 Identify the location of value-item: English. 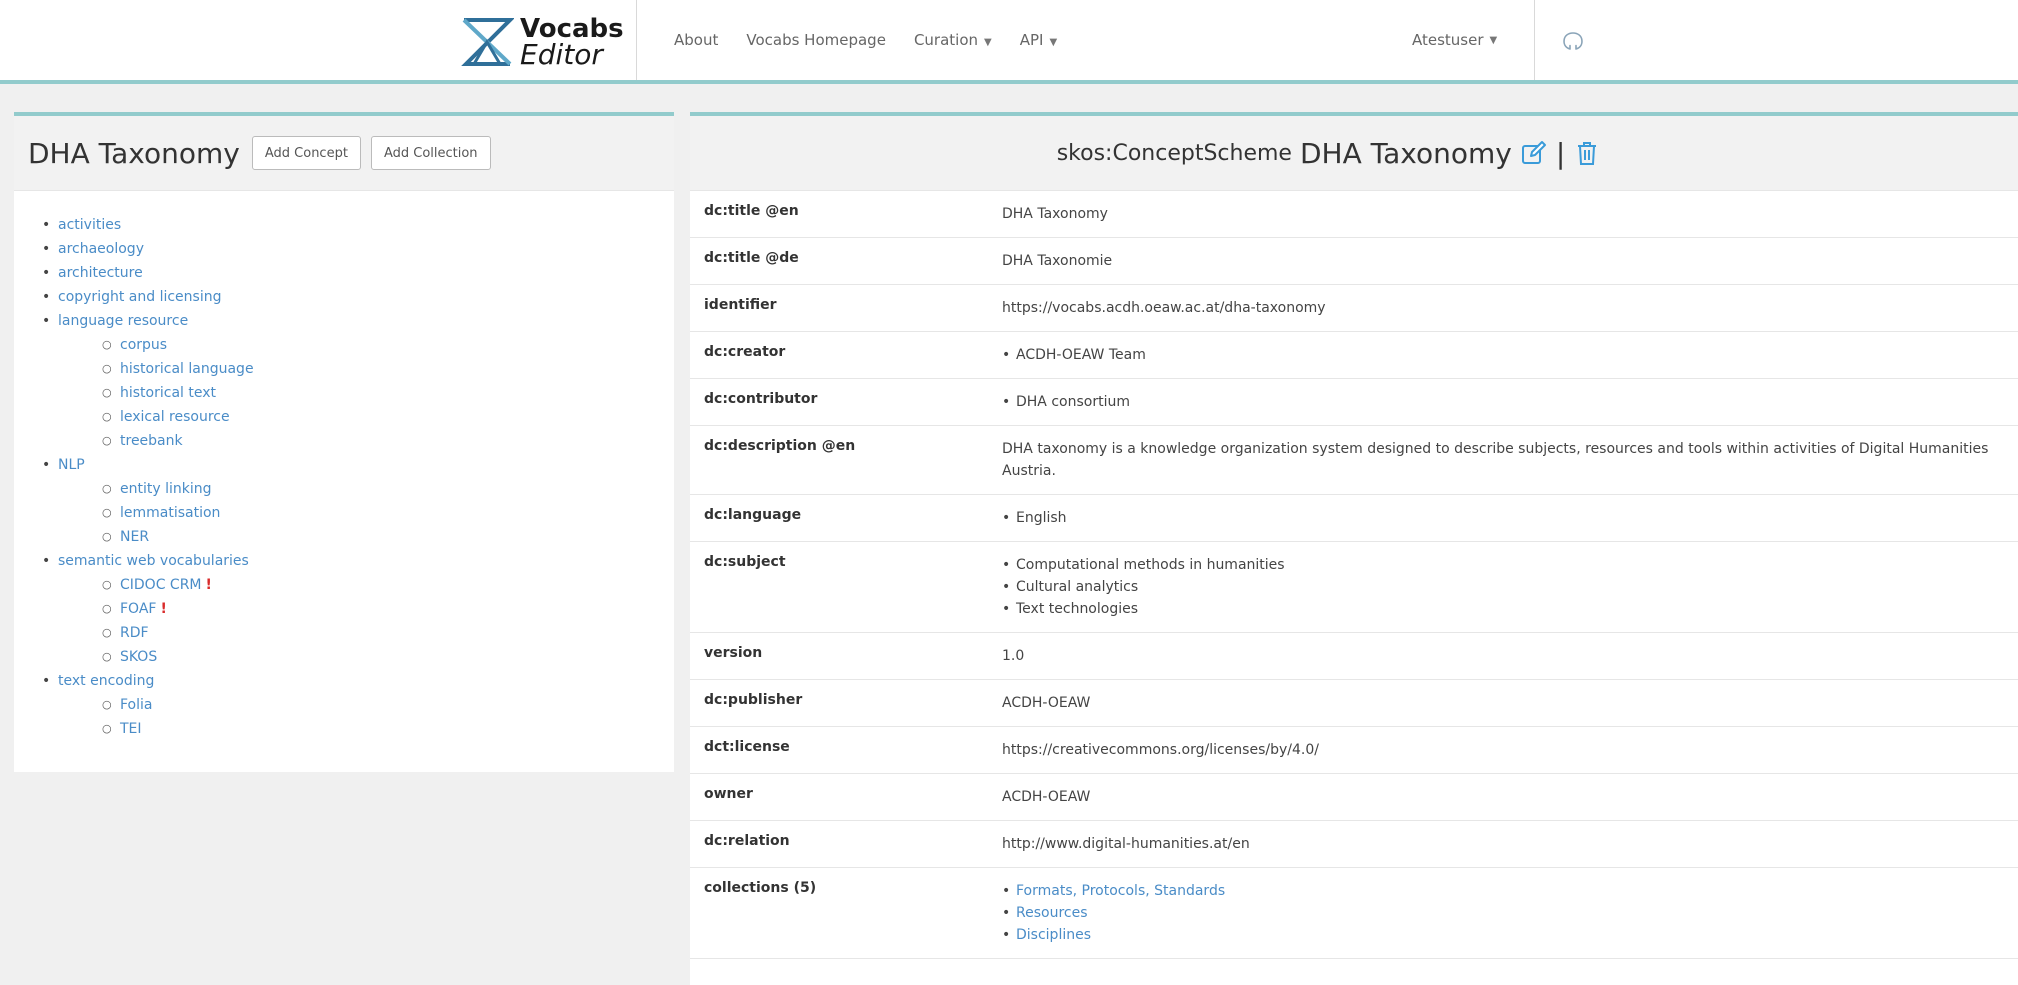
(1500, 518).